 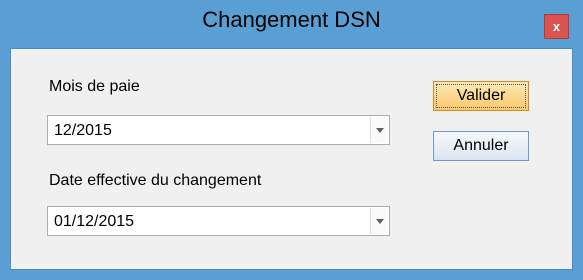 I want to click on close-button: x, so click(x=556, y=26).